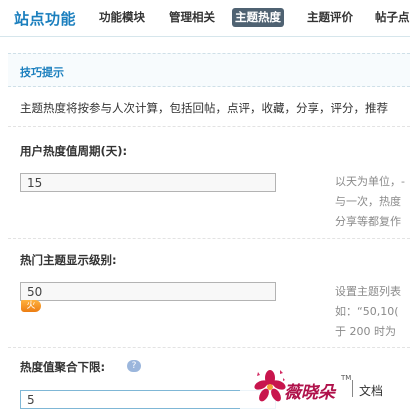 Image resolution: width=410 pixels, height=420 pixels. I want to click on user-heat-period-input, so click(148, 182).